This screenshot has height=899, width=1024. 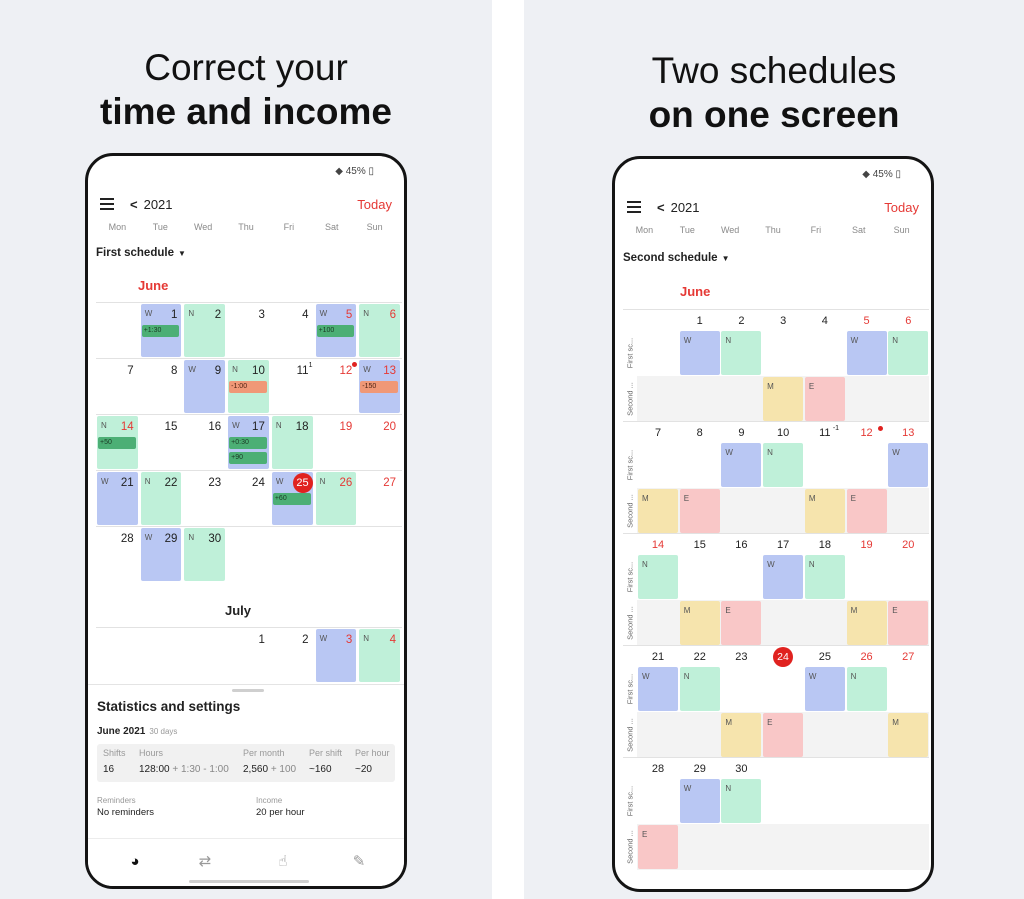 I want to click on day-cell-30: N 30, so click(x=205, y=555).